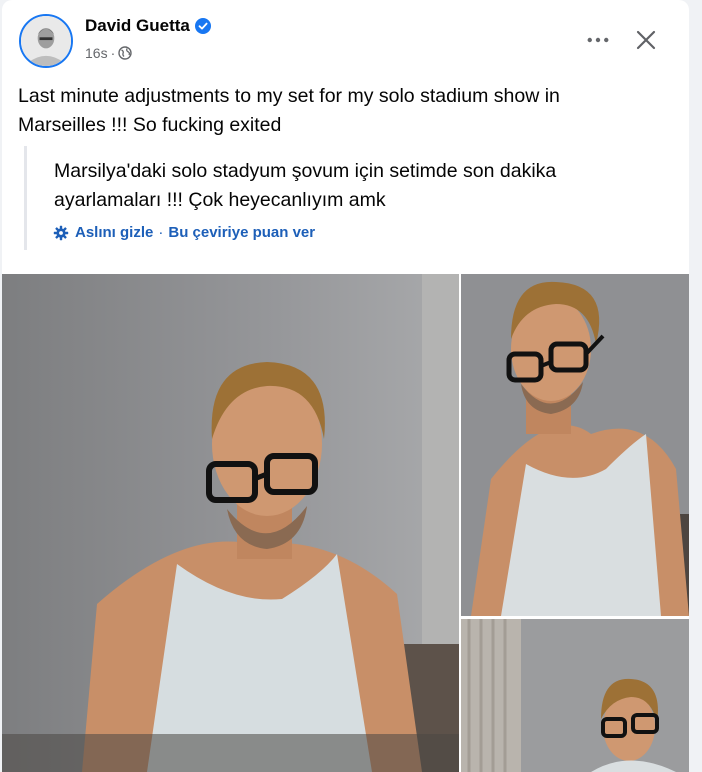 The image size is (702, 772). I want to click on author-row: David Guetta, so click(148, 26).